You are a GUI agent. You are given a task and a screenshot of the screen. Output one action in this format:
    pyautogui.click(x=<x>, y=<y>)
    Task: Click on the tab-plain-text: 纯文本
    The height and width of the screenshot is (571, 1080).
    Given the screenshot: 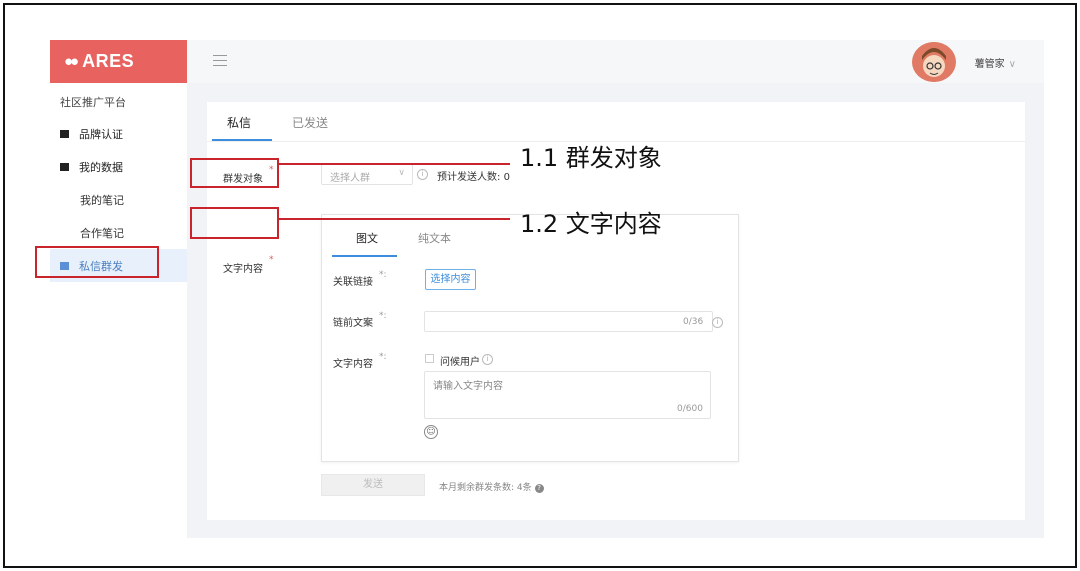 What is the action you would take?
    pyautogui.click(x=434, y=238)
    